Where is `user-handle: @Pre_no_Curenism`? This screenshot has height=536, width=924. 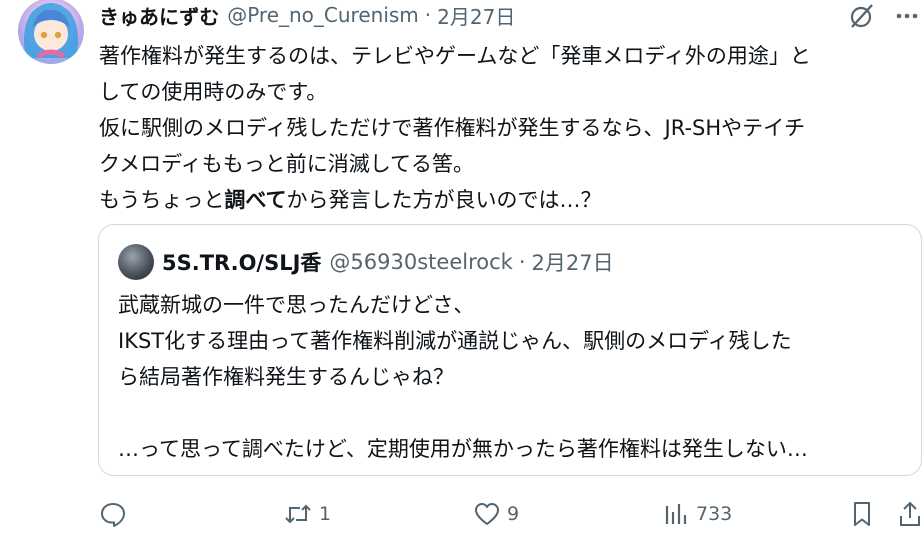
user-handle: @Pre_no_Curenism is located at coordinates (323, 15).